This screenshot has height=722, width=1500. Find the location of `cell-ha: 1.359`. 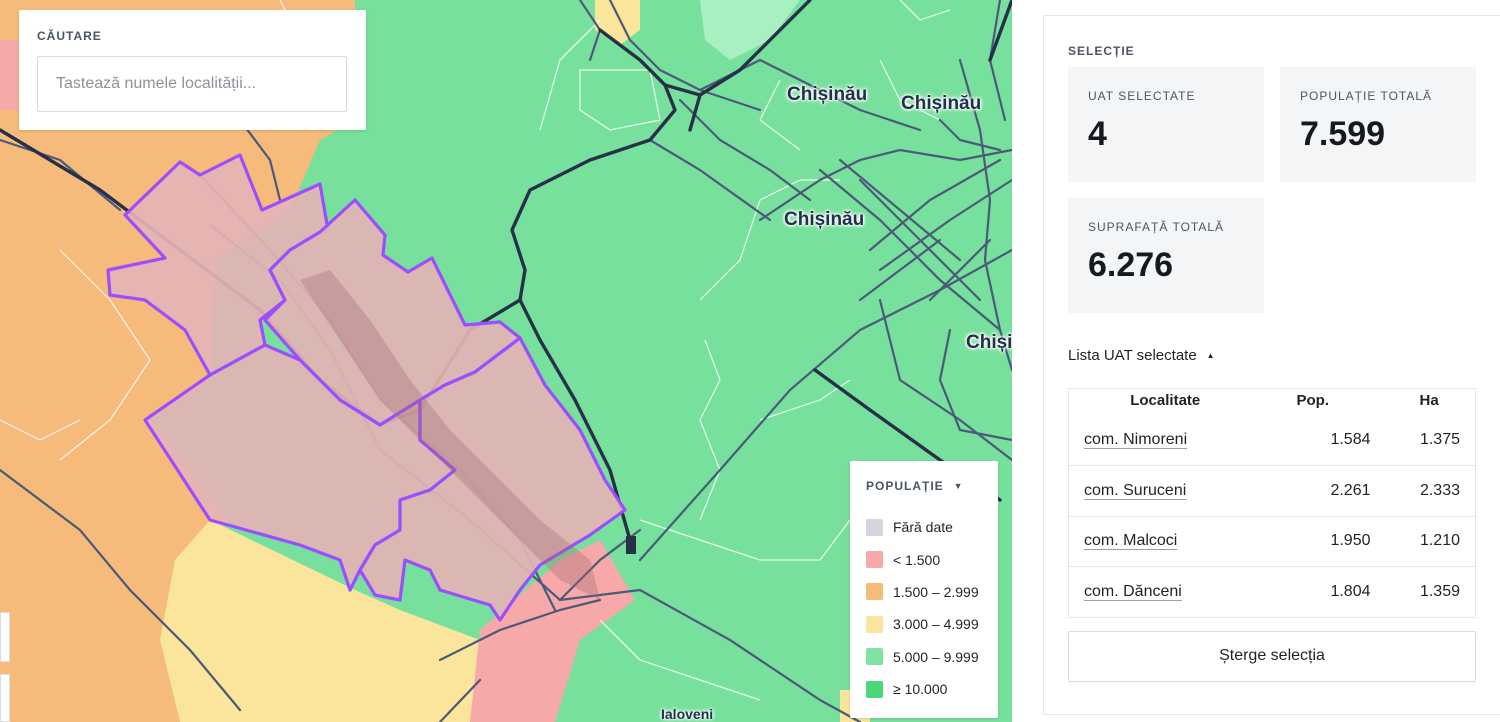

cell-ha: 1.359 is located at coordinates (1433, 592).